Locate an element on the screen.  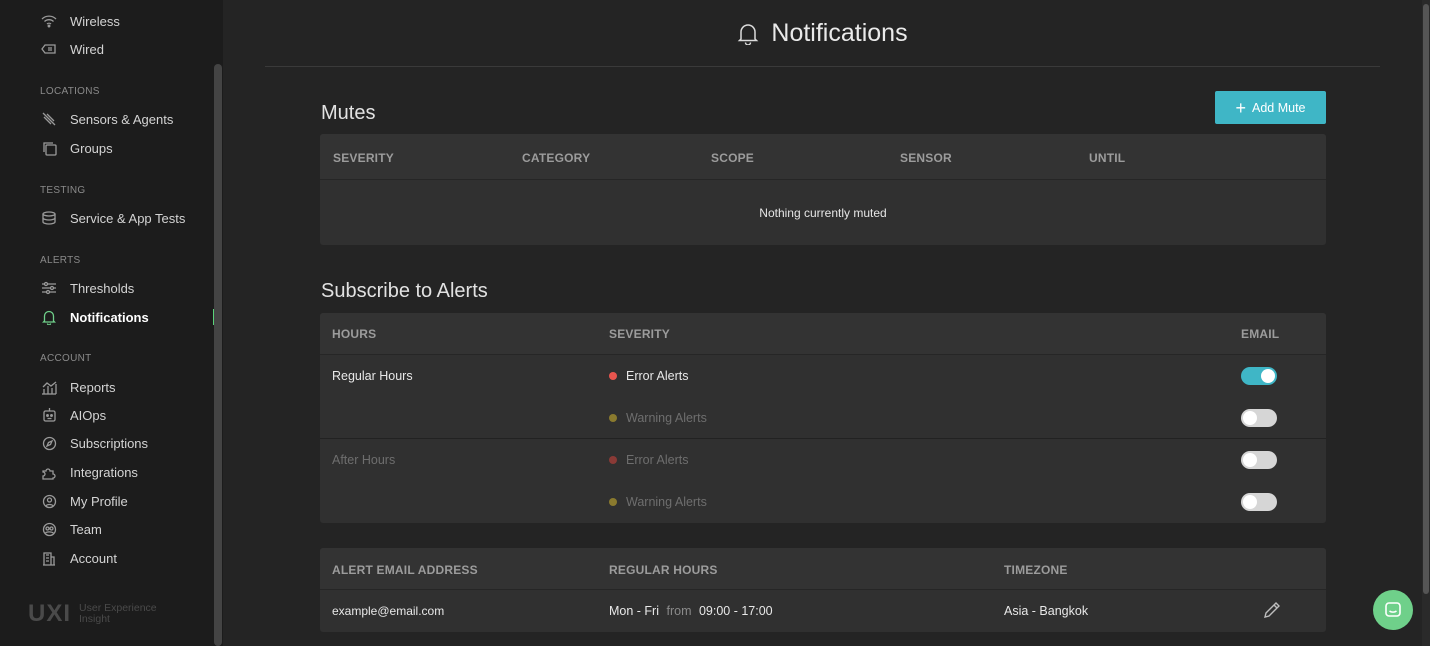
sidebar-item-notifications: Notifications is located at coordinates (94, 317).